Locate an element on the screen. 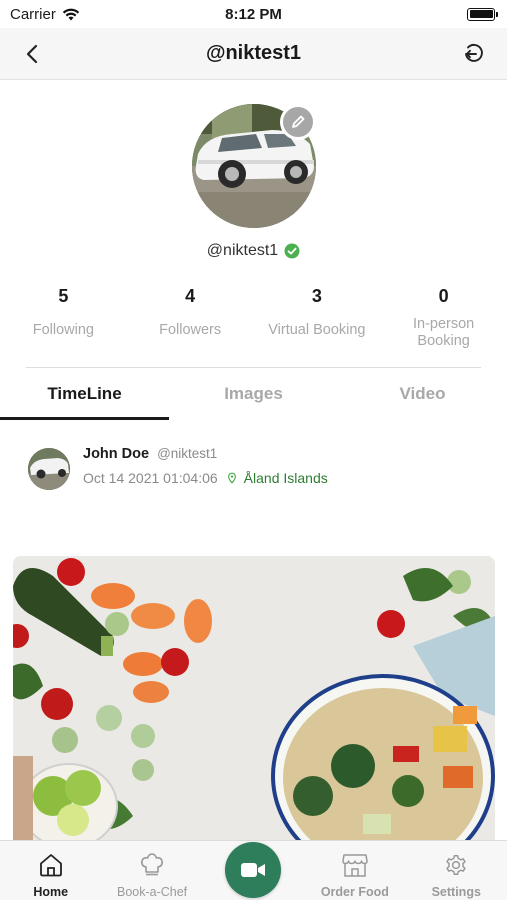  profile-tabs: TimeLine Images Video is located at coordinates (253, 394).